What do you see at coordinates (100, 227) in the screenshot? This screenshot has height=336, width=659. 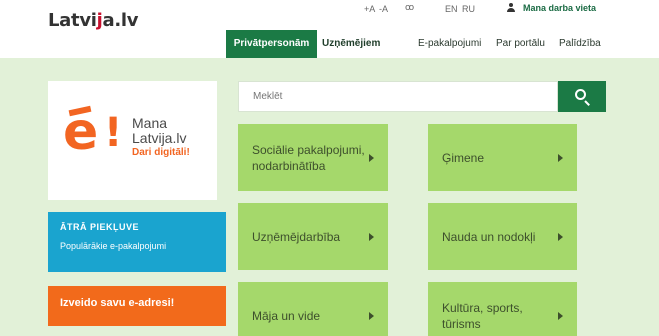 I see `quick-access-title: ĀTRĀ PIEKĻUVE` at bounding box center [100, 227].